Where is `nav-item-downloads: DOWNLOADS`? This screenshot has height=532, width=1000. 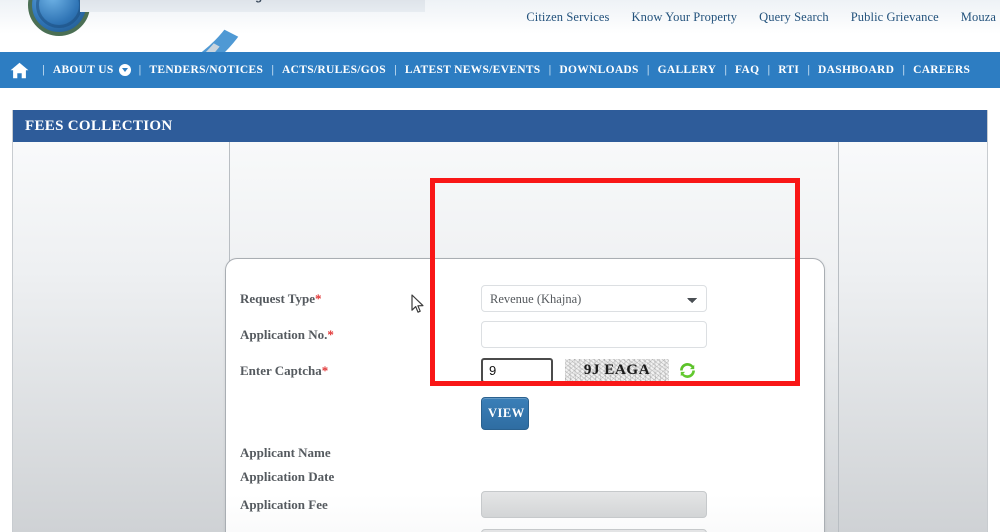
nav-item-downloads: DOWNLOADS is located at coordinates (598, 70).